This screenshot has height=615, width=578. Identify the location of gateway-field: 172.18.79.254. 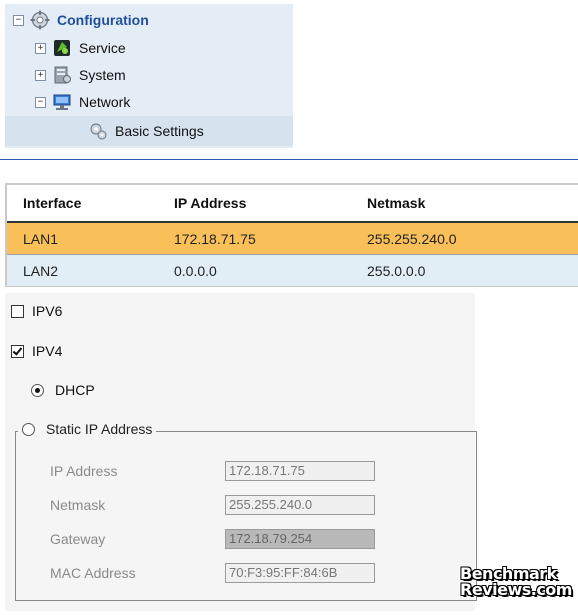
(300, 539).